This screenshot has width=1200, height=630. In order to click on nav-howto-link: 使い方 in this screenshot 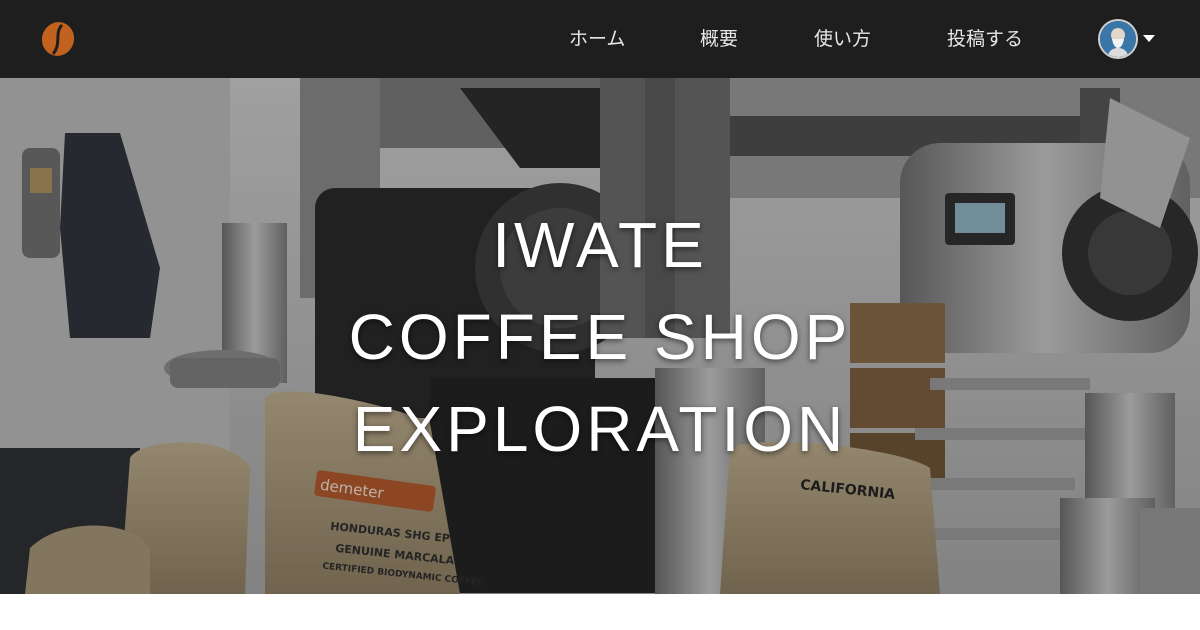, I will do `click(842, 39)`.